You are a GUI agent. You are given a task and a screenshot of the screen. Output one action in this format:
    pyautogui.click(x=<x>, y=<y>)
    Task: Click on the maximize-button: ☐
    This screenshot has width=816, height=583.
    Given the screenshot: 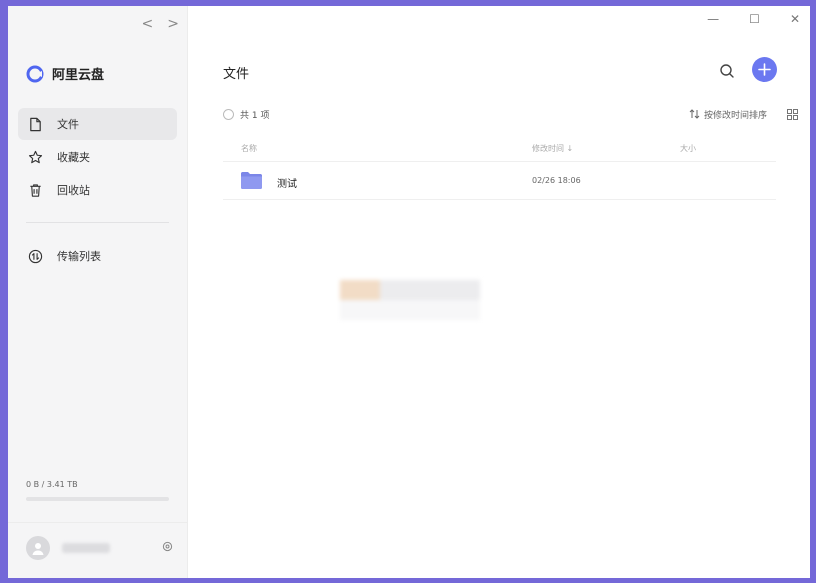 What is the action you would take?
    pyautogui.click(x=754, y=19)
    